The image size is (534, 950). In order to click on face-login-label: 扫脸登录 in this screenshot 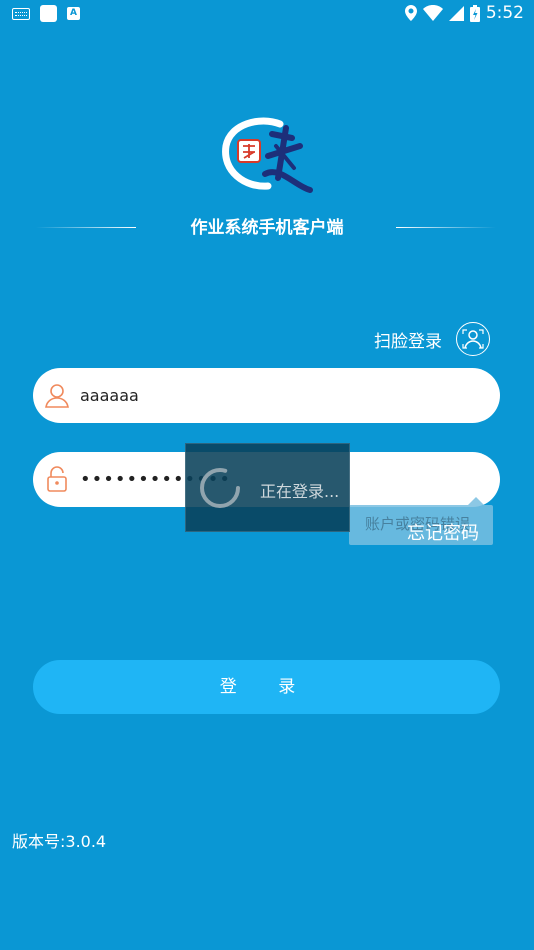, I will do `click(408, 341)`.